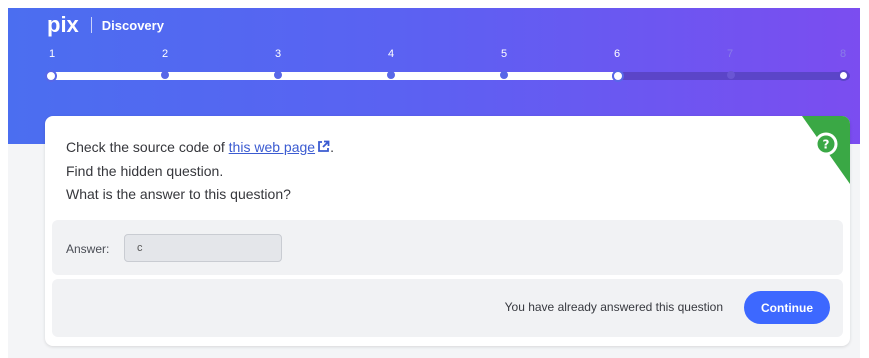 Image resolution: width=869 pixels, height=358 pixels. Describe the element at coordinates (165, 54) in the screenshot. I see `step-number: 2` at that location.